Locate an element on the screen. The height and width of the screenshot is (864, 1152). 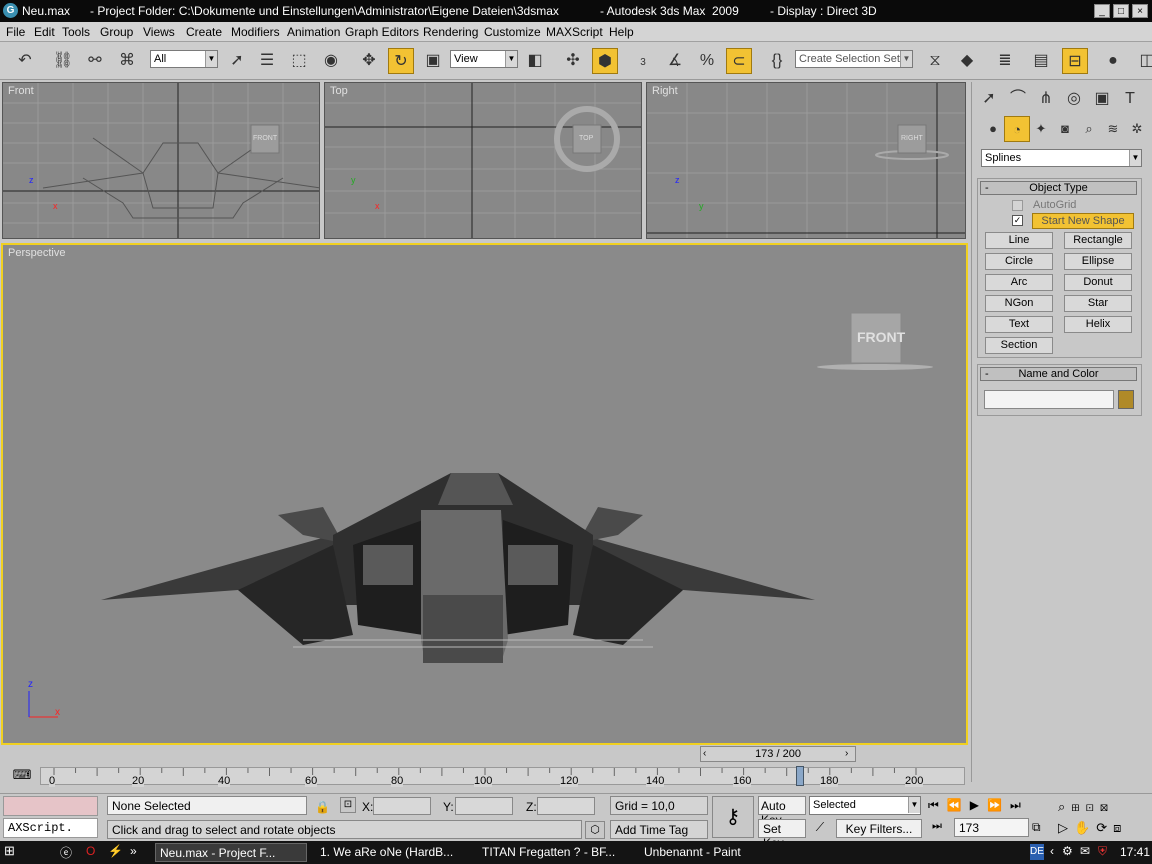
bind-space-warp-icon: ⌘ is located at coordinates (127, 61).